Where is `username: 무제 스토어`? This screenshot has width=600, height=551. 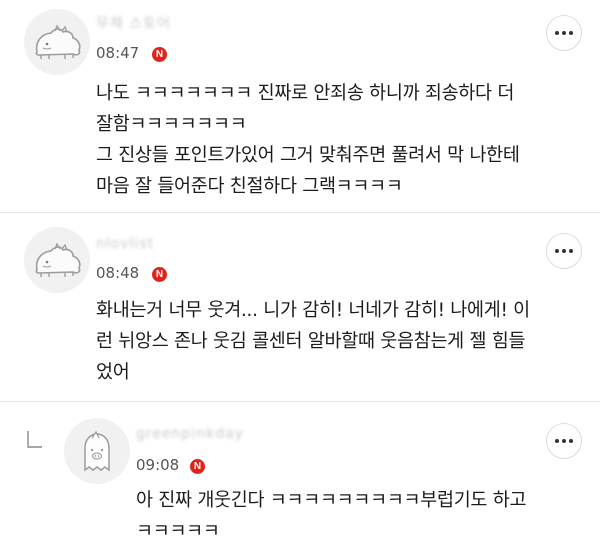 username: 무제 스토어 is located at coordinates (133, 23).